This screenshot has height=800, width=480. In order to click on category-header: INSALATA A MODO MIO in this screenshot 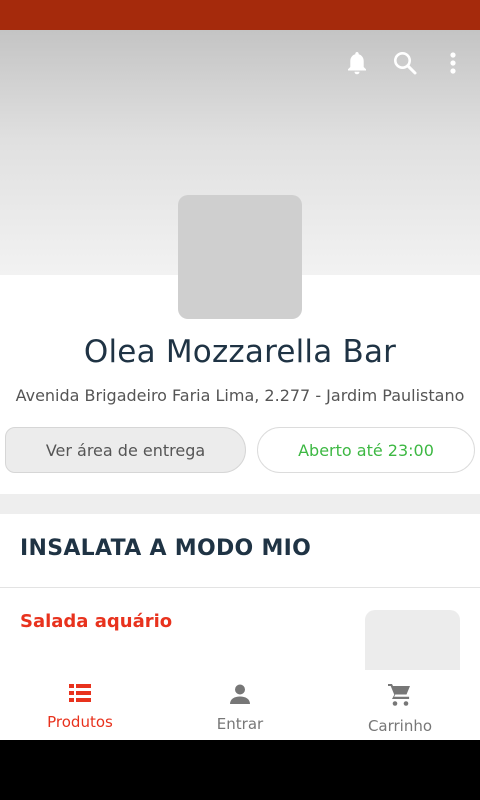, I will do `click(240, 551)`.